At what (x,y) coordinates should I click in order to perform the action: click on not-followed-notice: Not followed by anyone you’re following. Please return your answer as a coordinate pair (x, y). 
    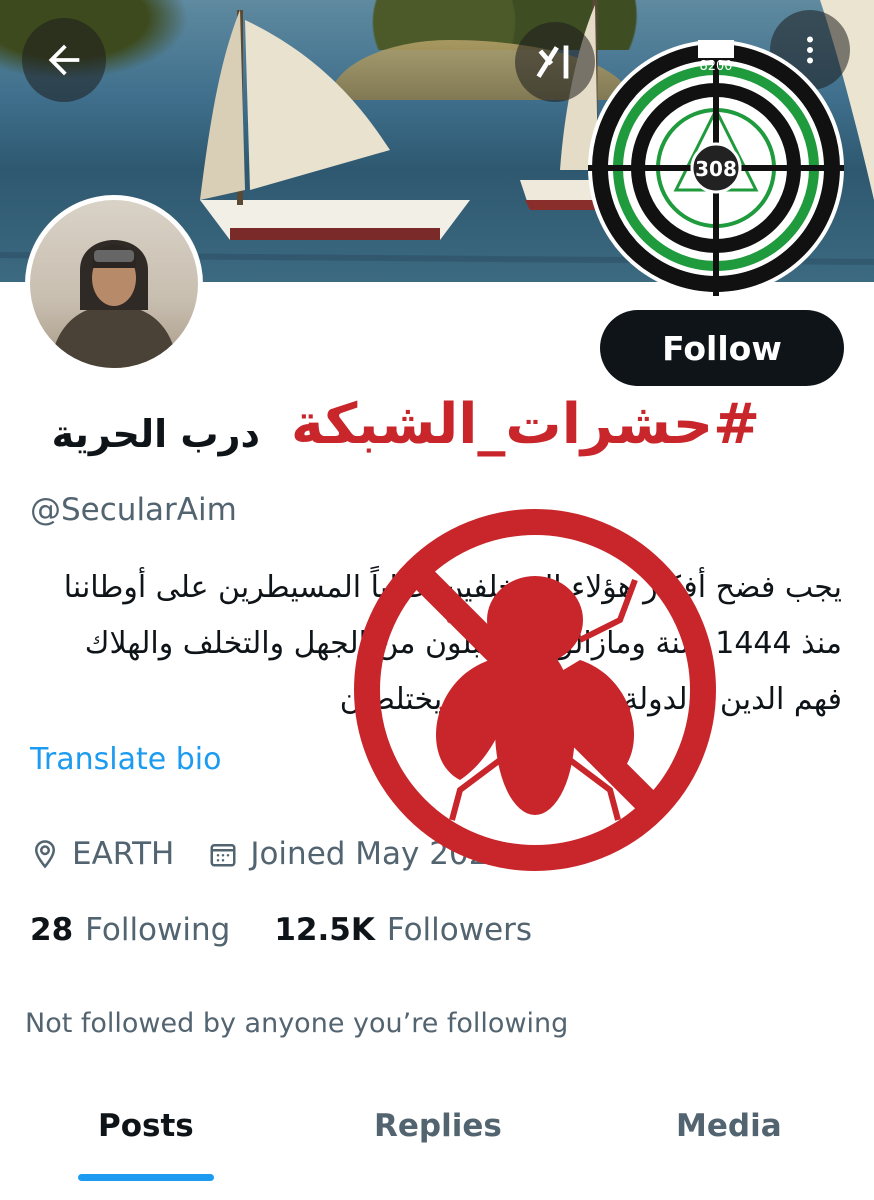
    Looking at the image, I should click on (297, 1023).